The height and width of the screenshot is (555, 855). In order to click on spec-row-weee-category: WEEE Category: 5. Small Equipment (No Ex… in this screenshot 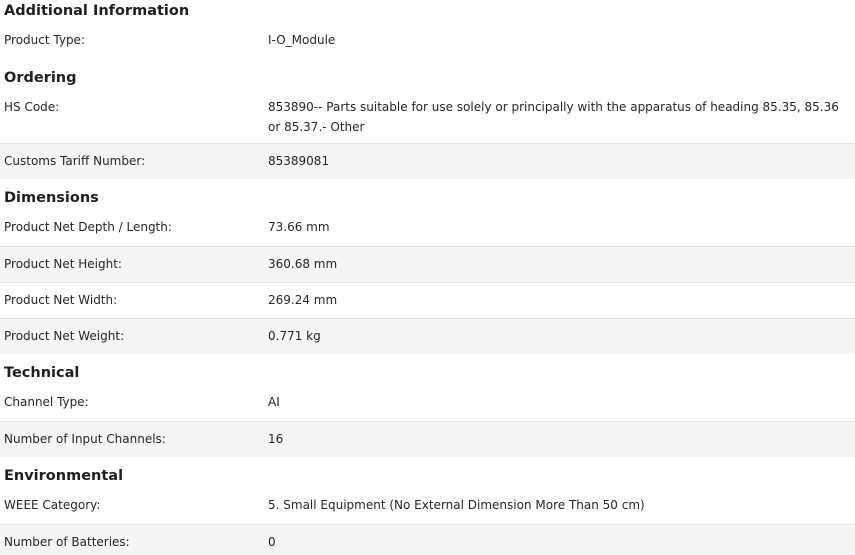, I will do `click(427, 505)`.